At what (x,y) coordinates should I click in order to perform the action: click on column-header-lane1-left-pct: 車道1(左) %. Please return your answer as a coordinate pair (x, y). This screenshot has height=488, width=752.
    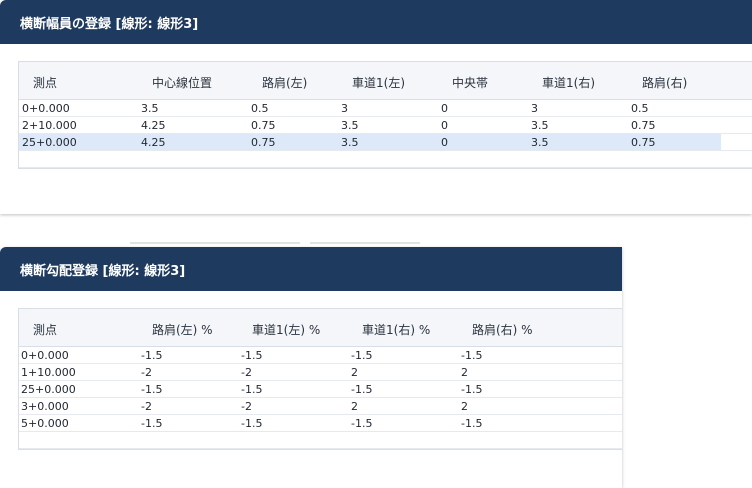
    Looking at the image, I should click on (286, 329).